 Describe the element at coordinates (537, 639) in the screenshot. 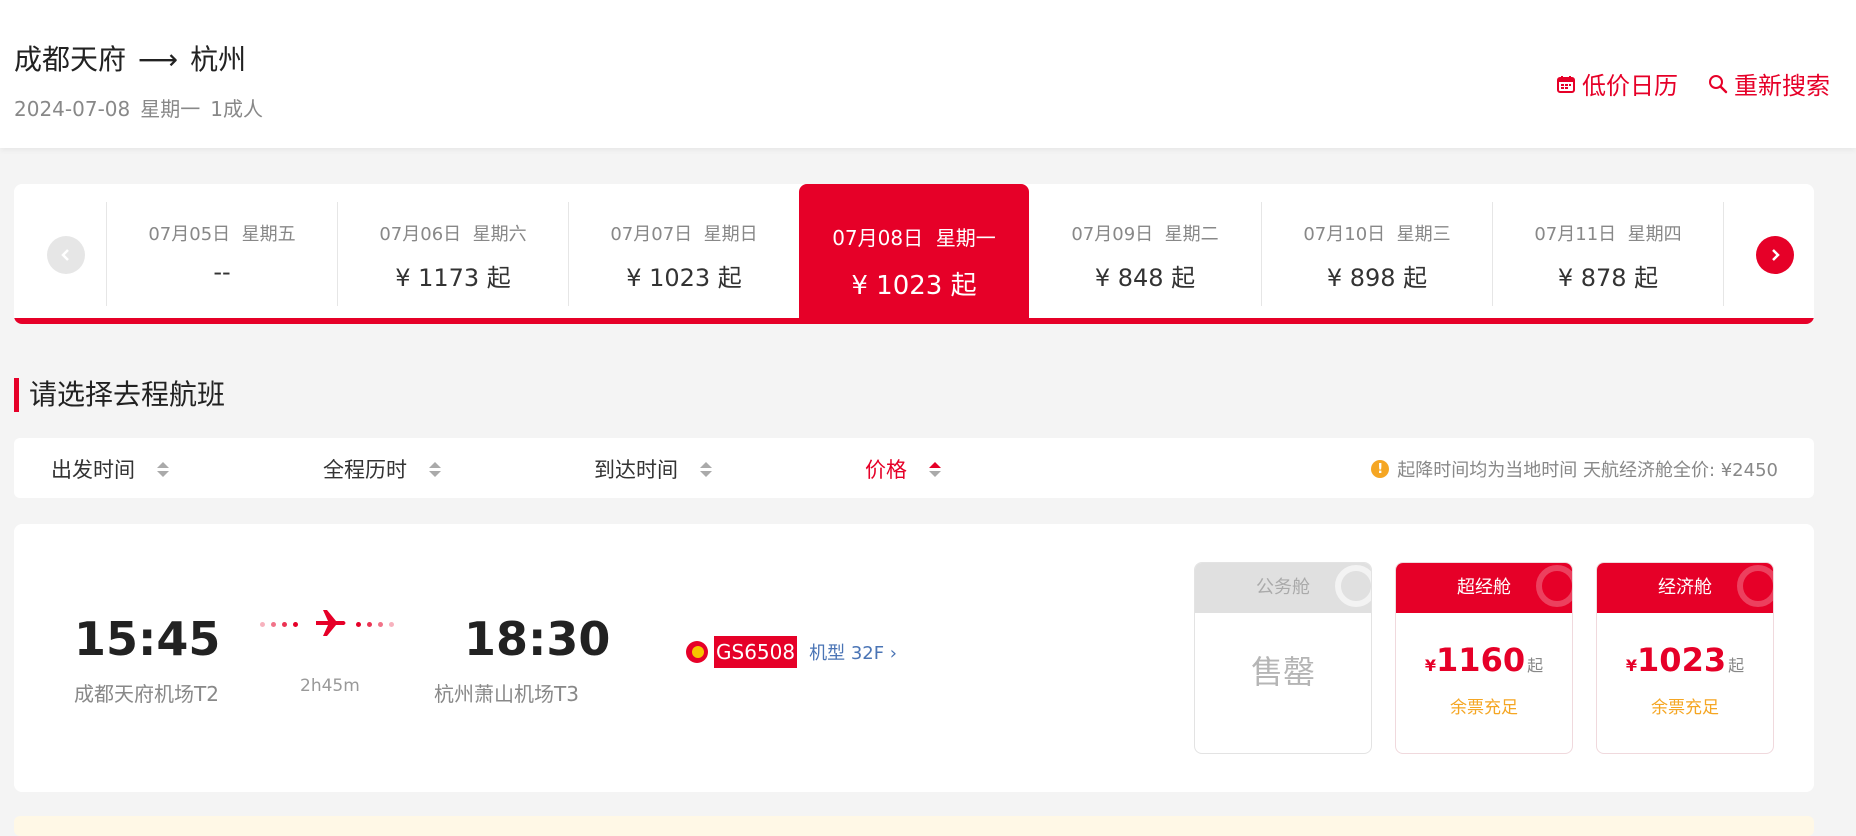

I see `arrive-time: 18:30` at that location.